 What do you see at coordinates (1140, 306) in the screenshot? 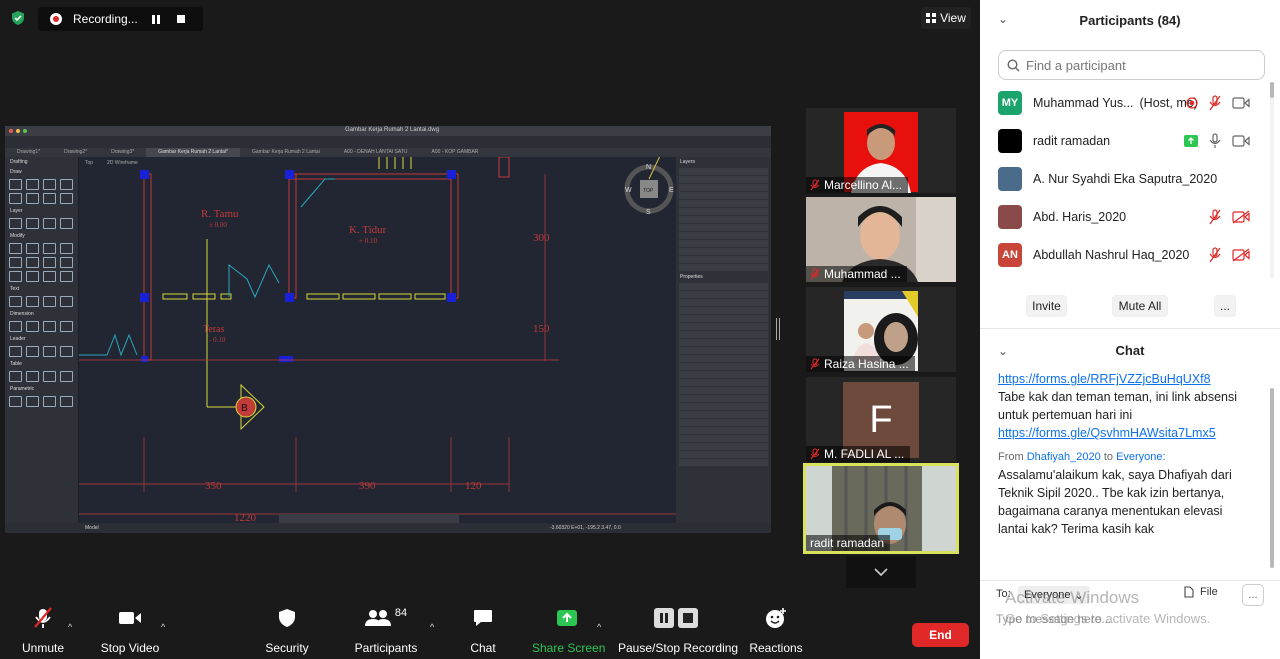
I see `mute-all-button: Mute All` at bounding box center [1140, 306].